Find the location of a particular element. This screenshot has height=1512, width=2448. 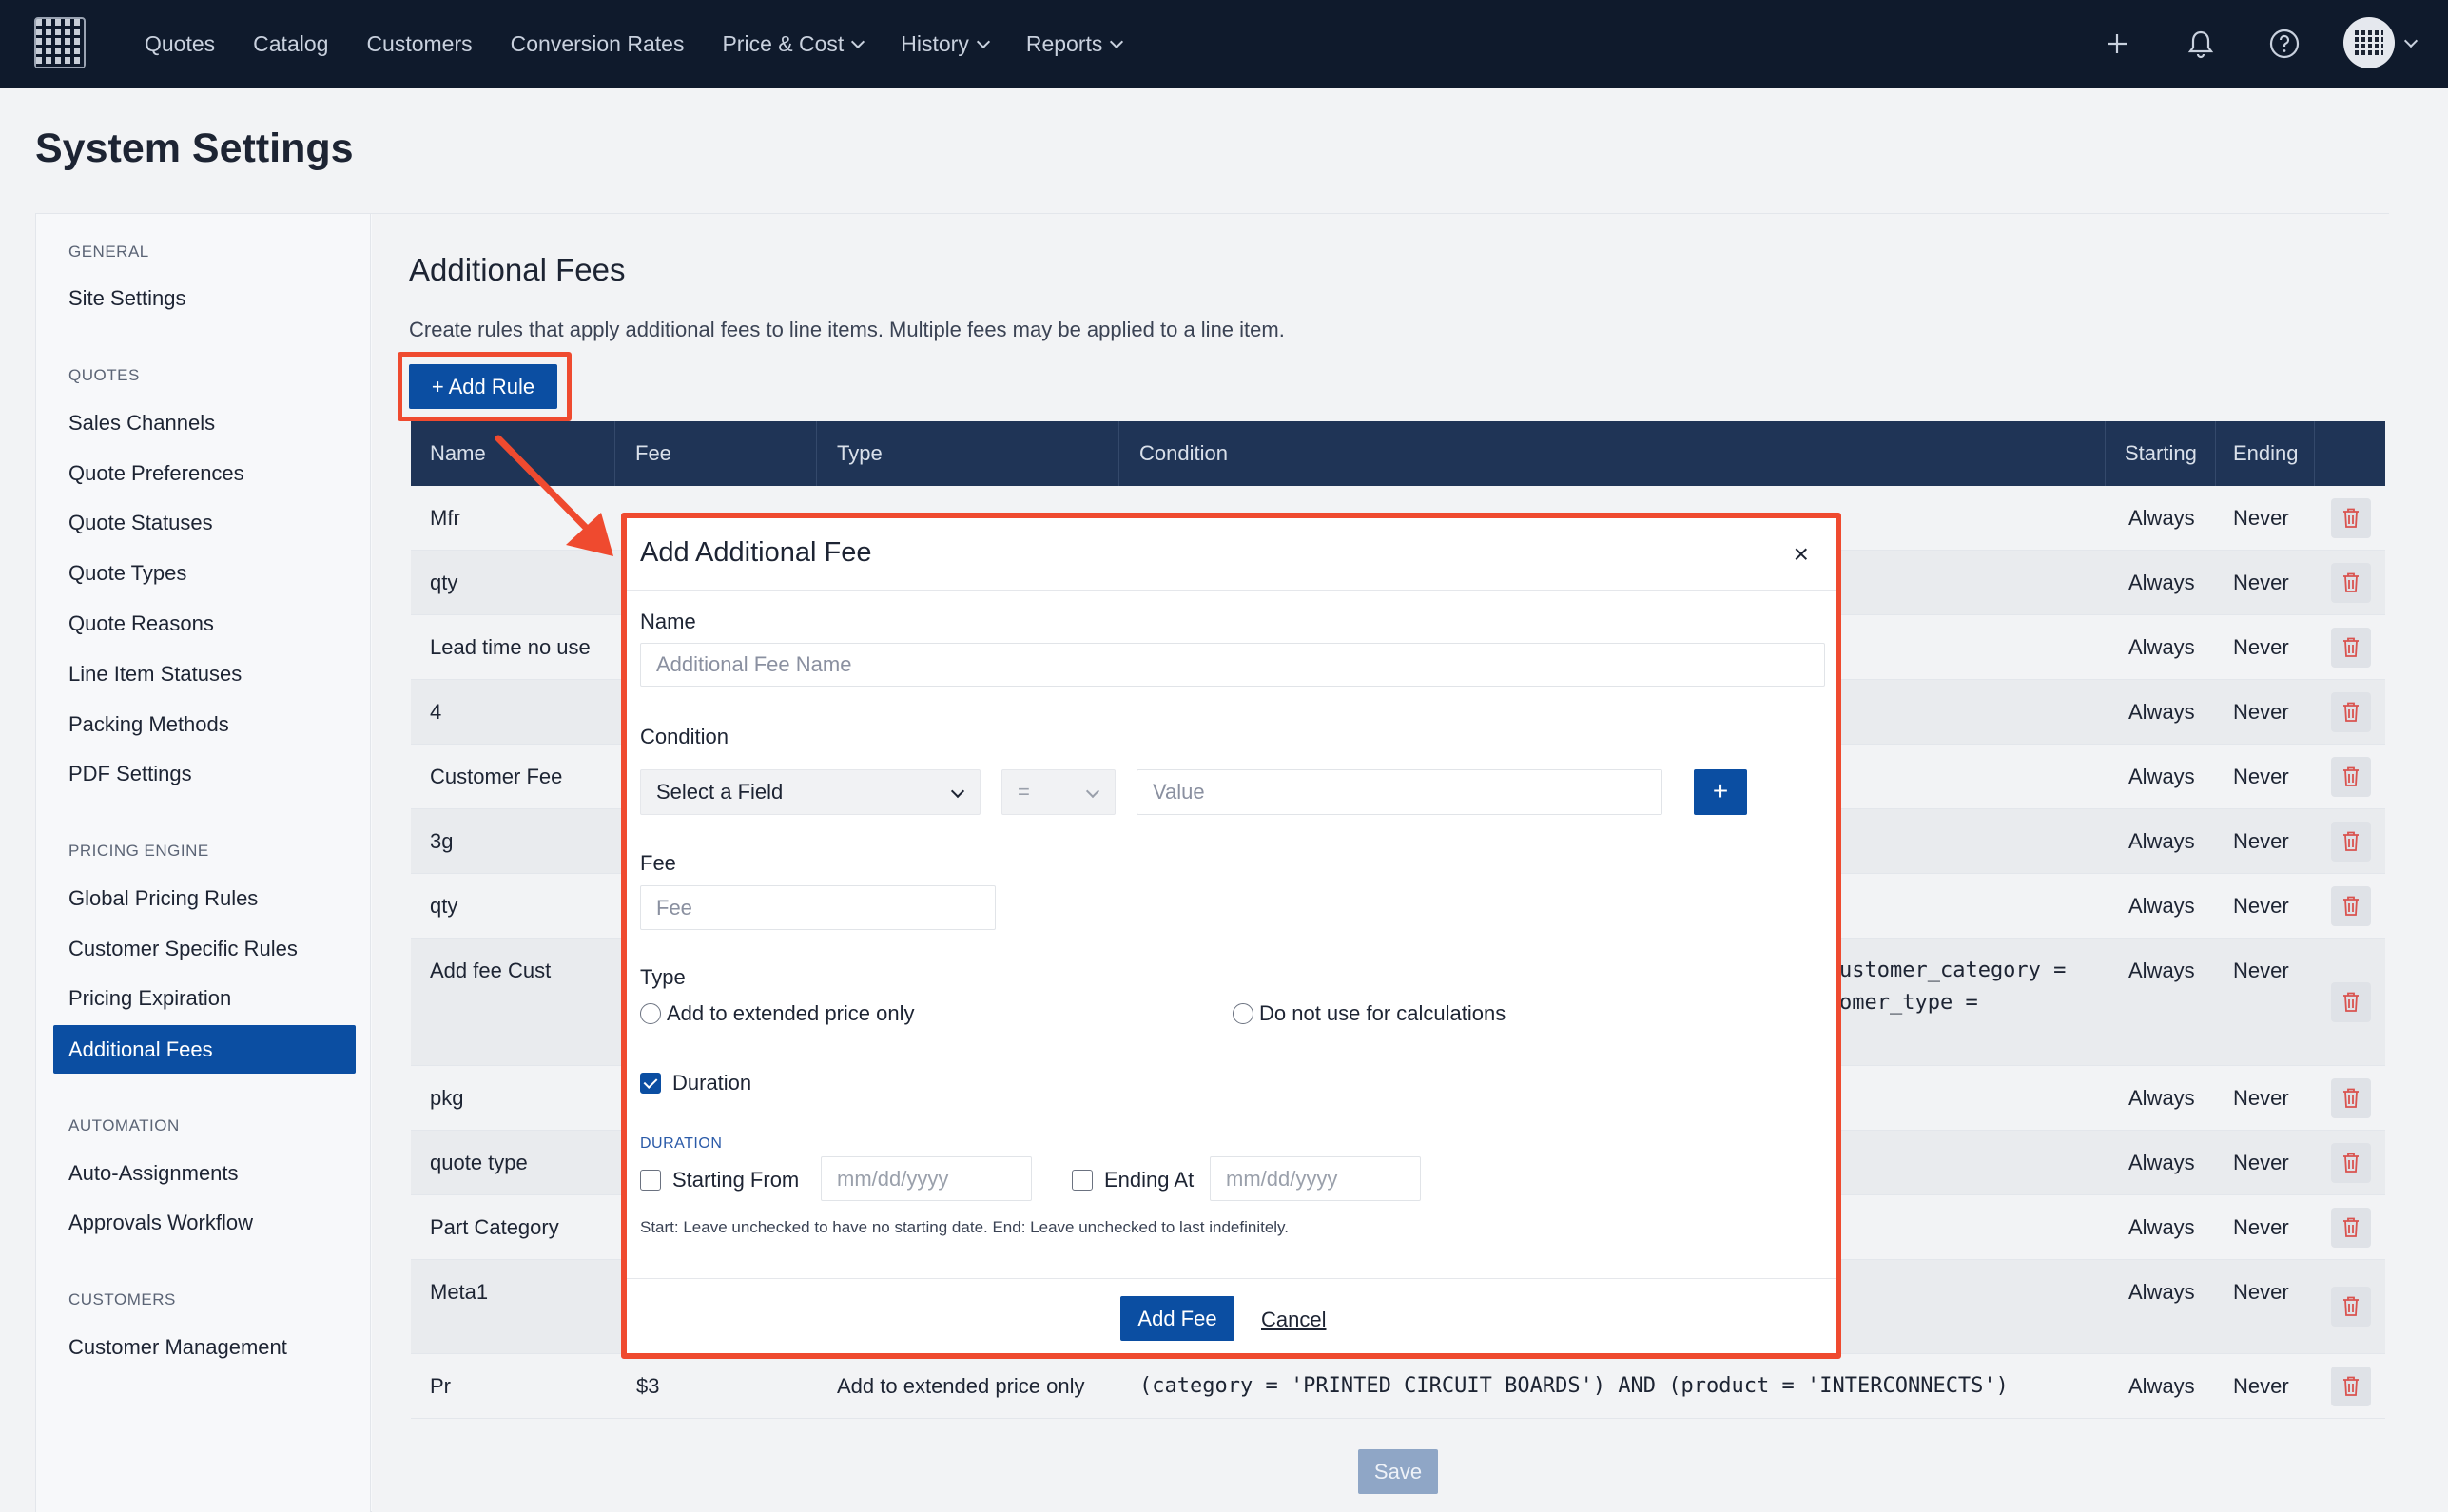

ending-at-checkbox is located at coordinates (1082, 1181).